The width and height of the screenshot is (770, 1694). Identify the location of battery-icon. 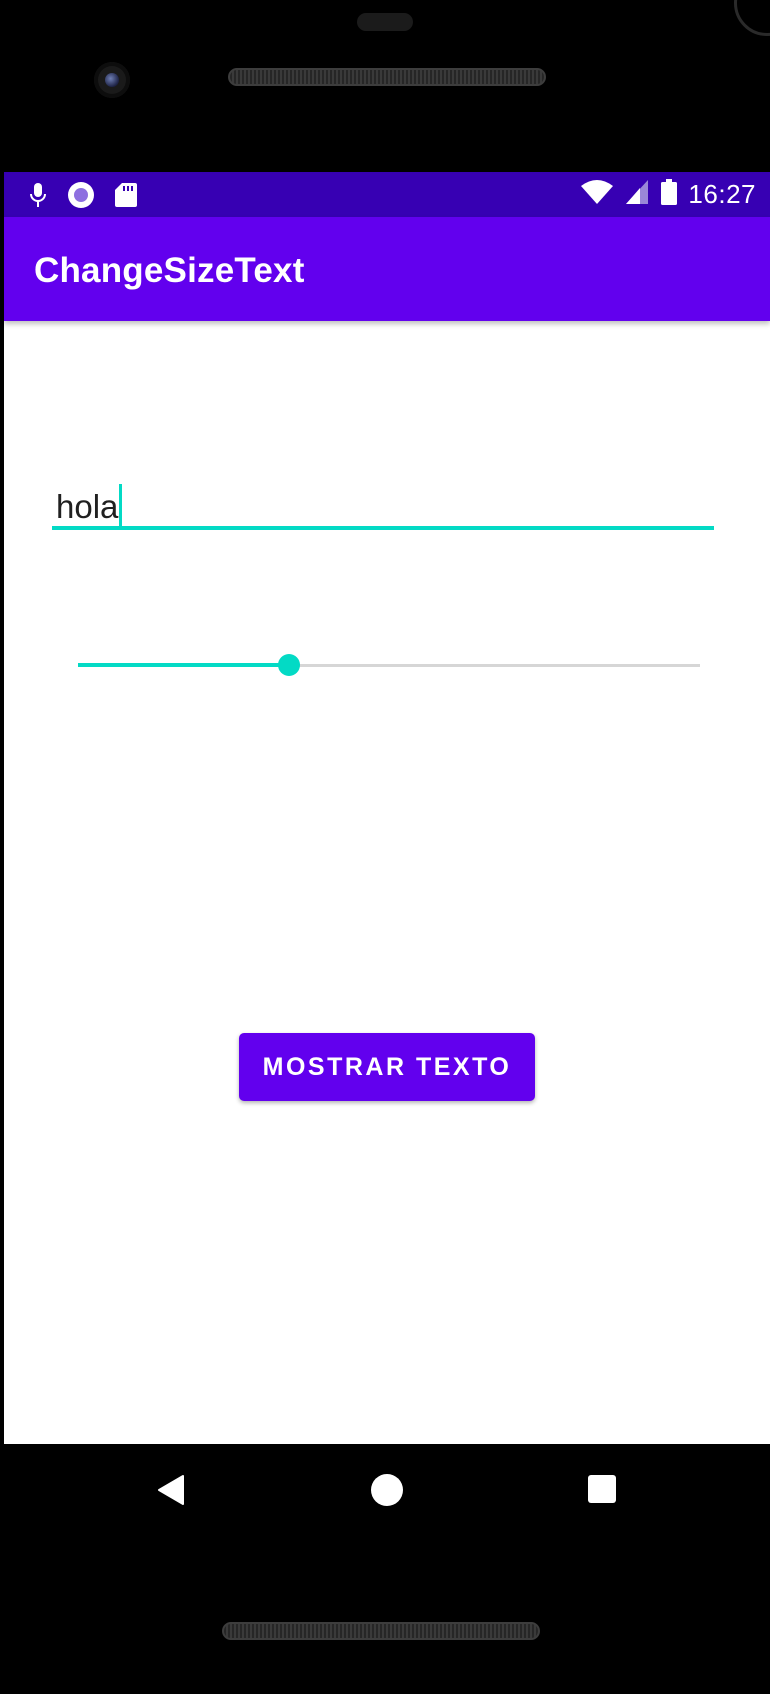
(669, 194).